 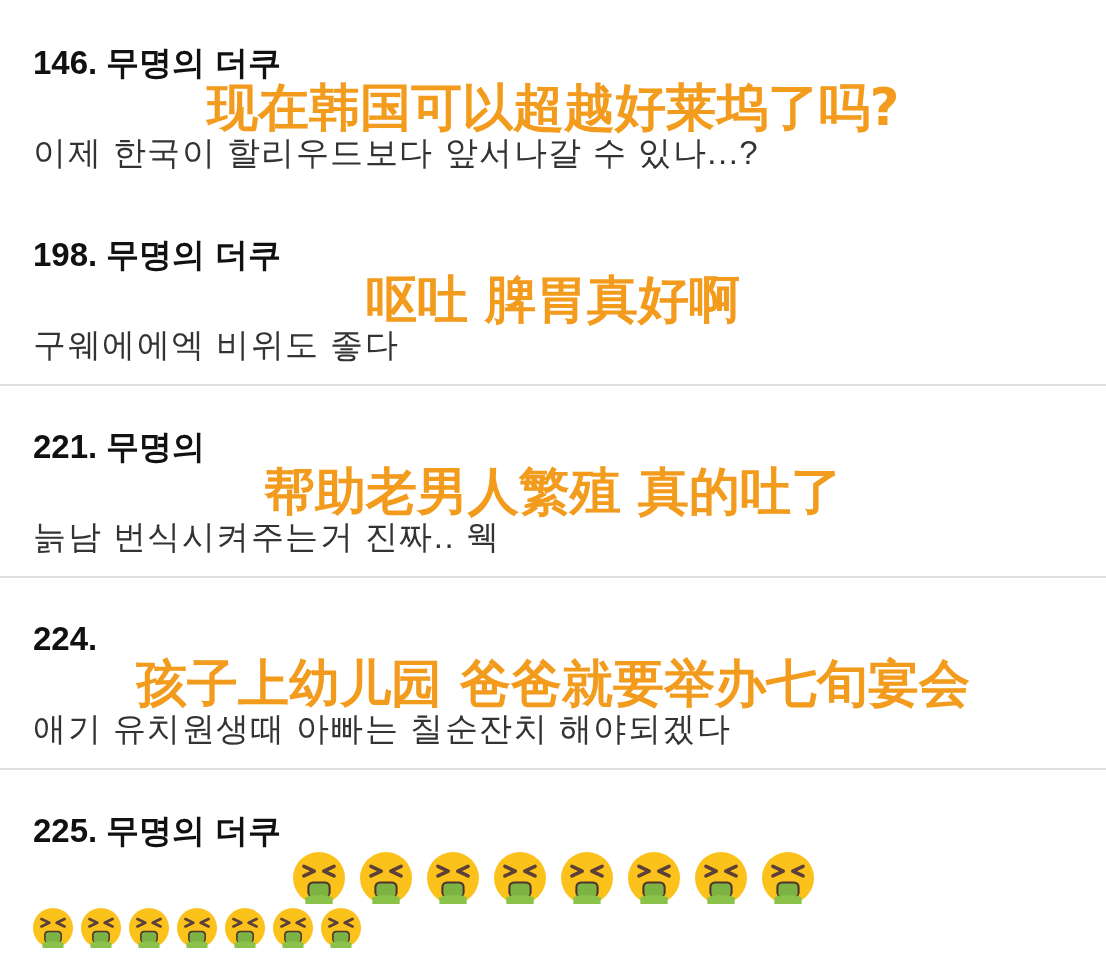 I want to click on comment-heading: 146. 무명의 더쿠, so click(x=157, y=63).